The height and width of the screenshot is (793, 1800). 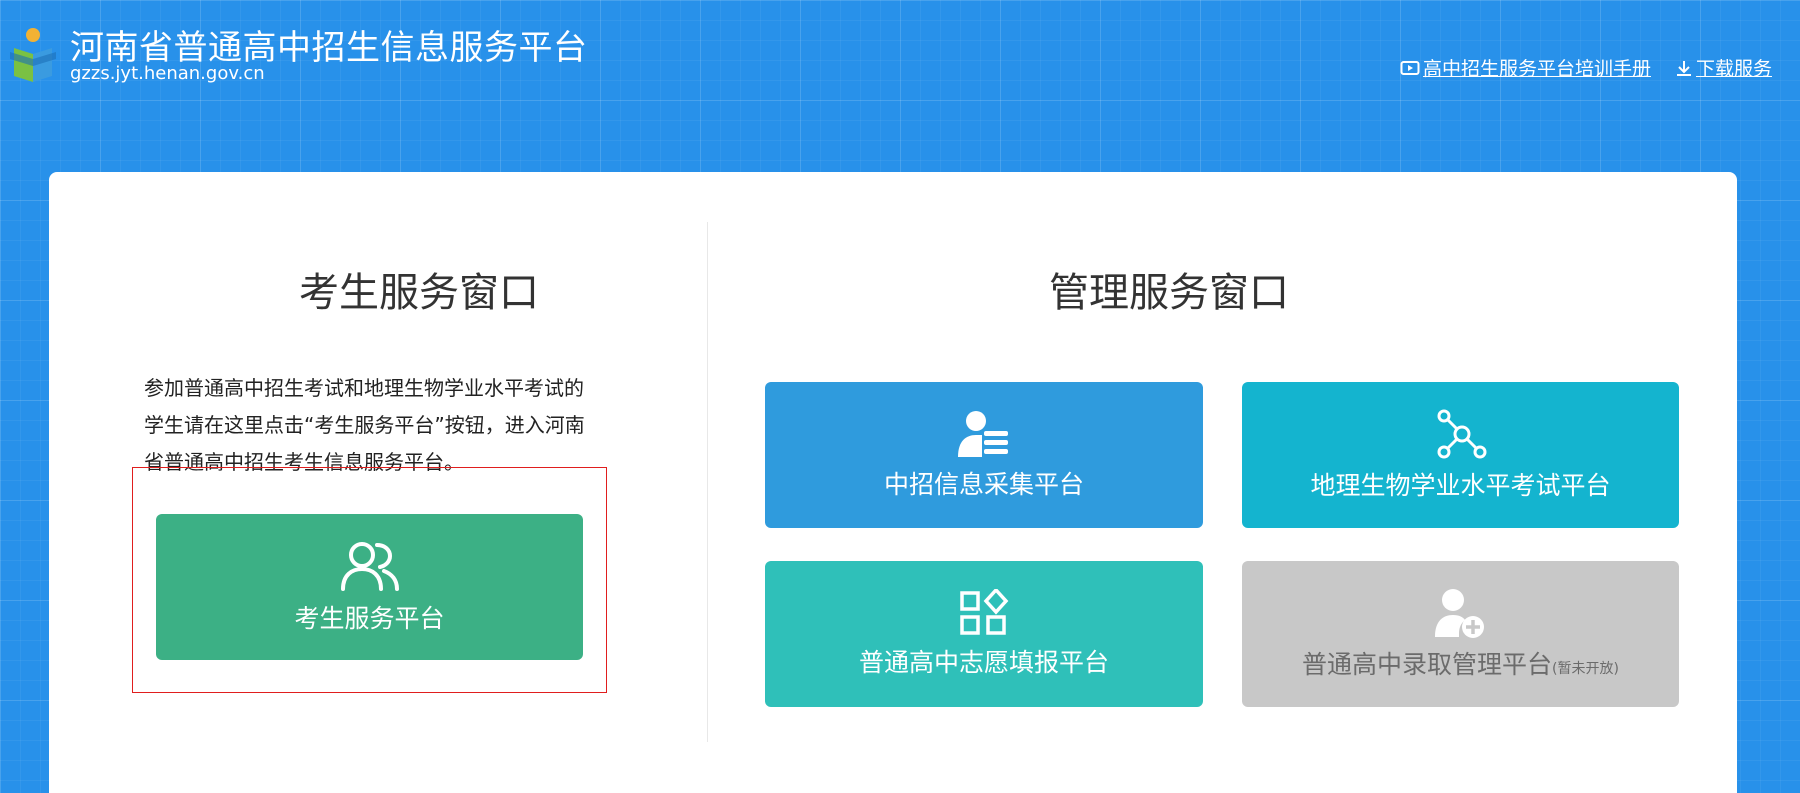 I want to click on video-icon, so click(x=1410, y=67).